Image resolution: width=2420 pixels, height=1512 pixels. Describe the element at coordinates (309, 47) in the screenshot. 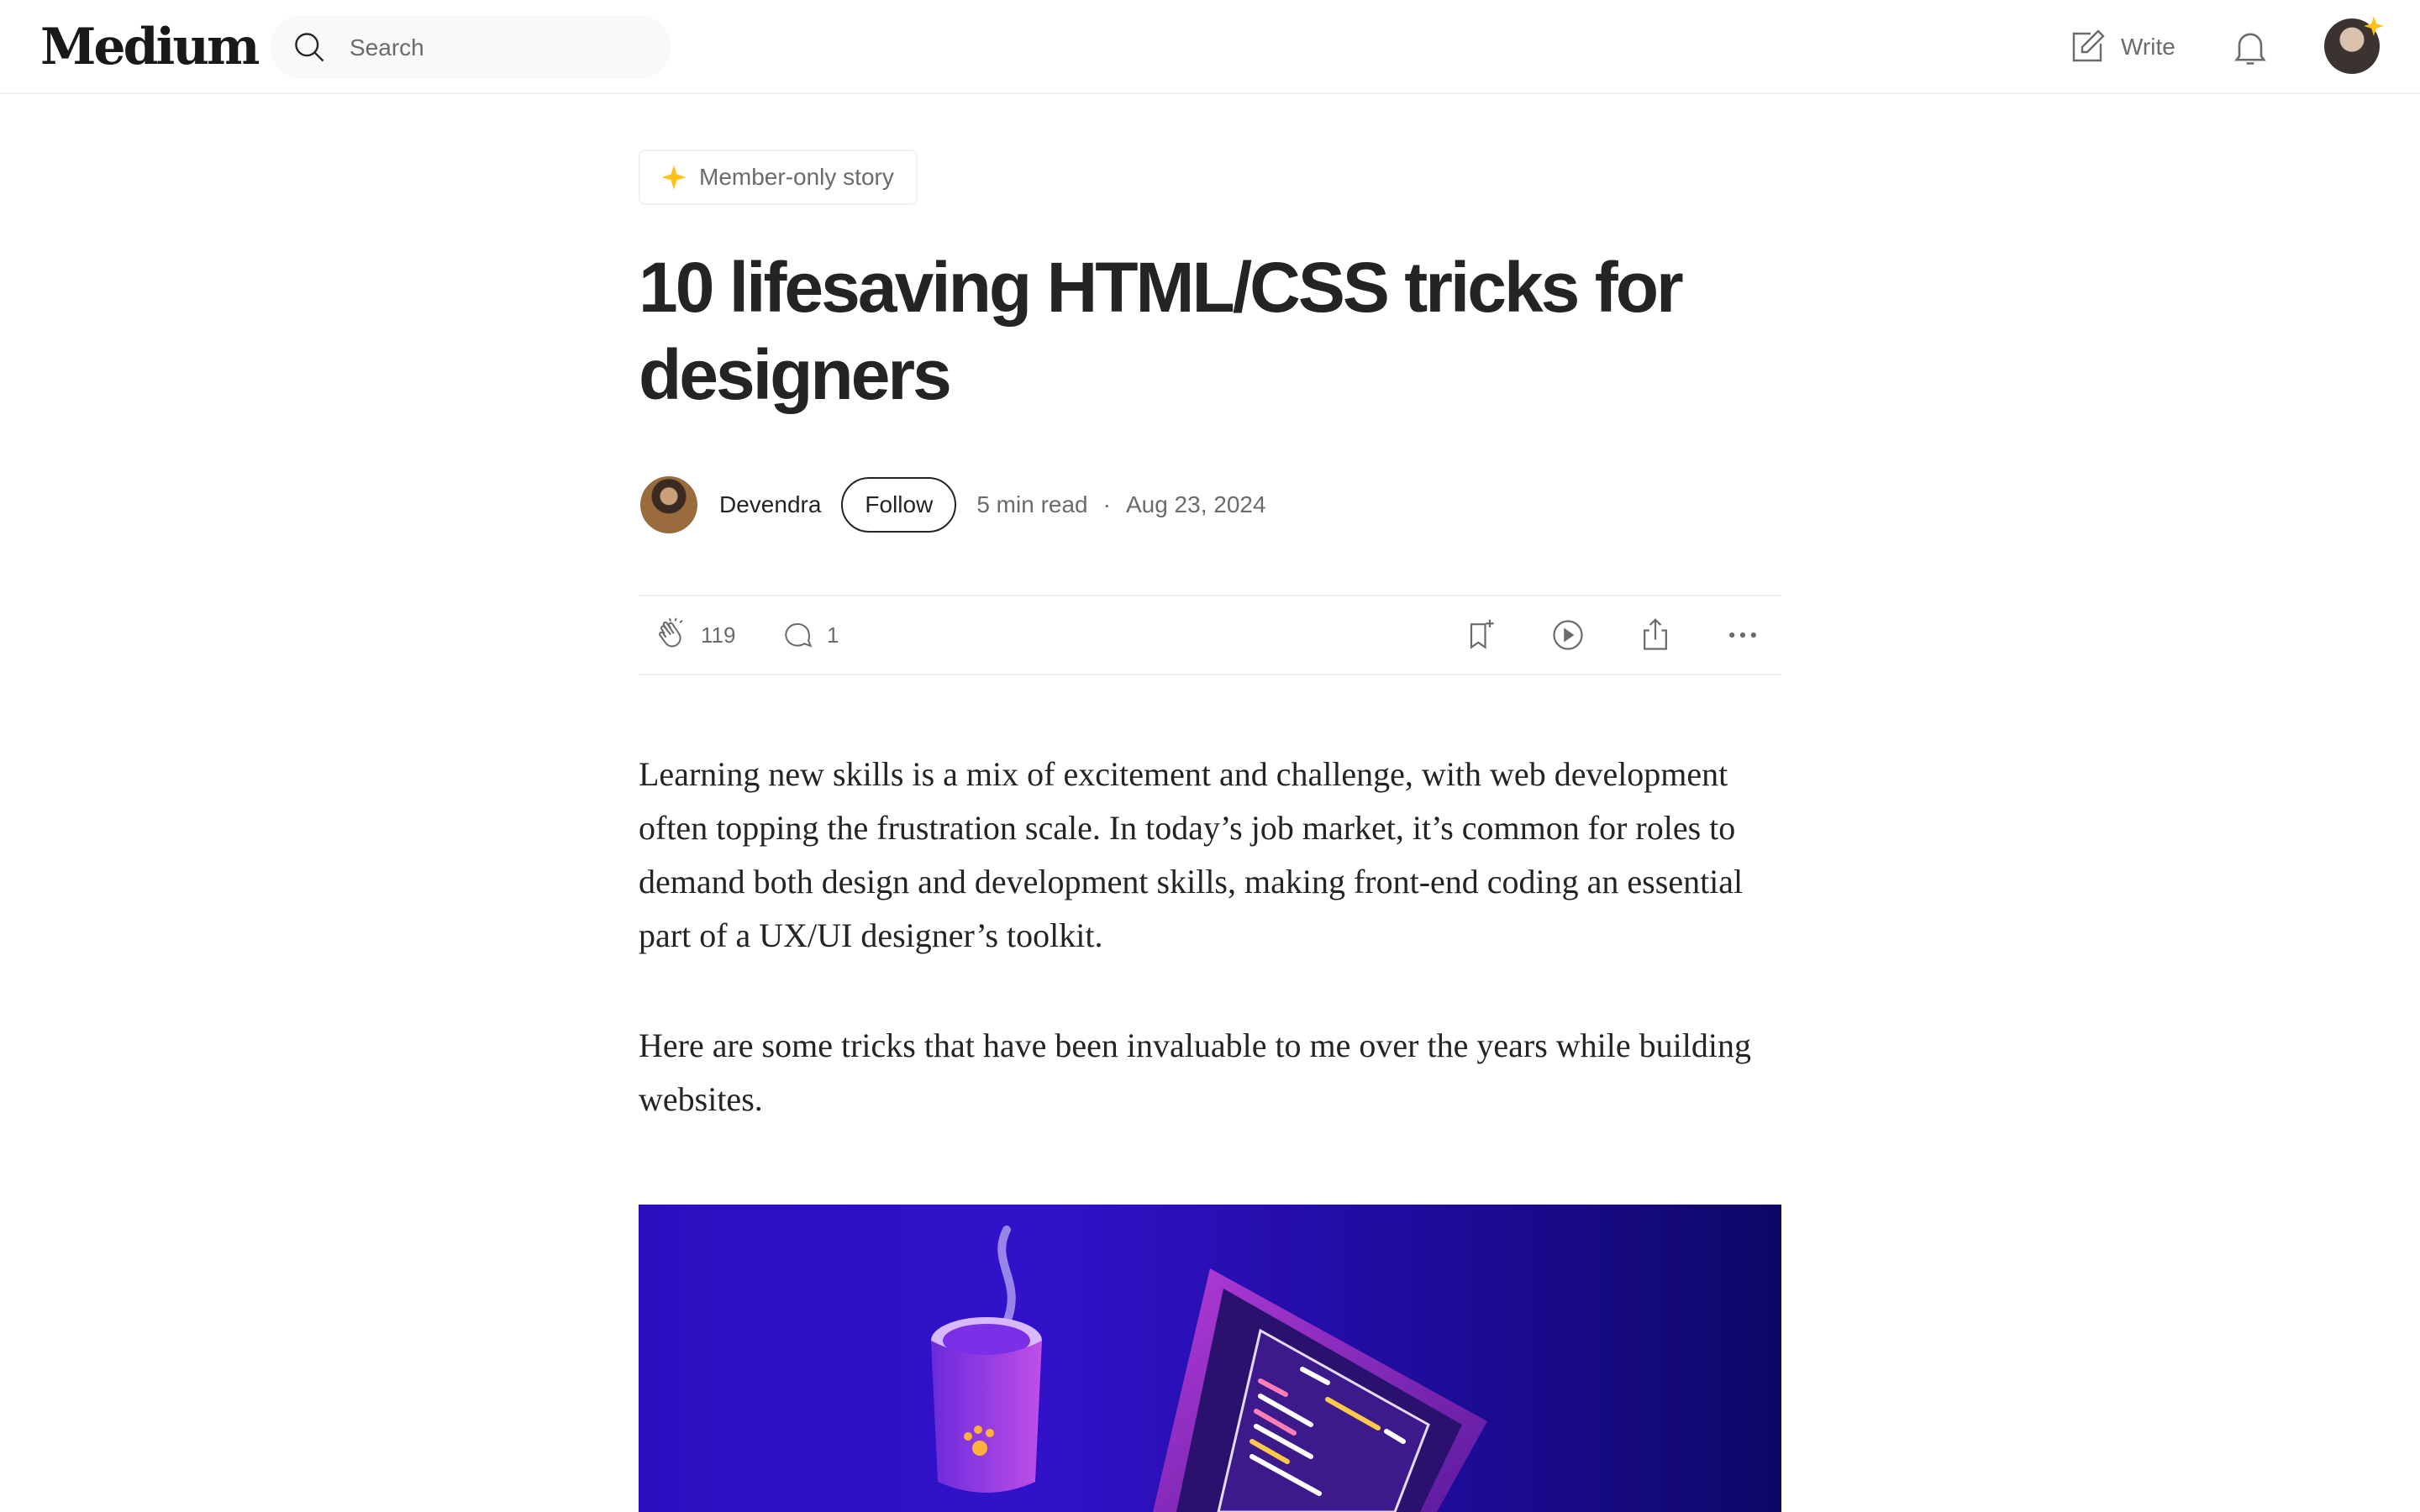

I see `search-icon` at that location.